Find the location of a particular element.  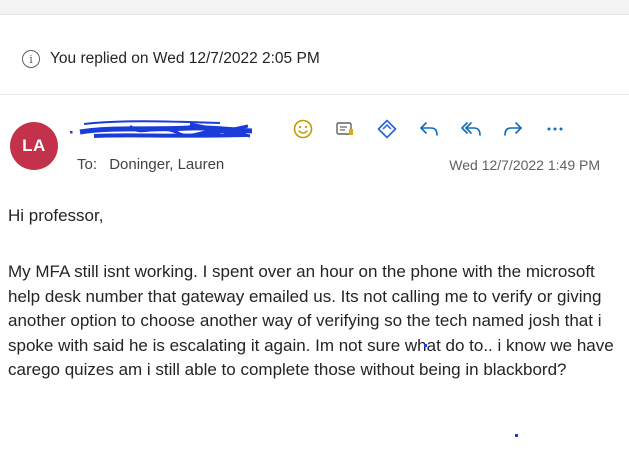

immersive-reader-icon is located at coordinates (344, 128).